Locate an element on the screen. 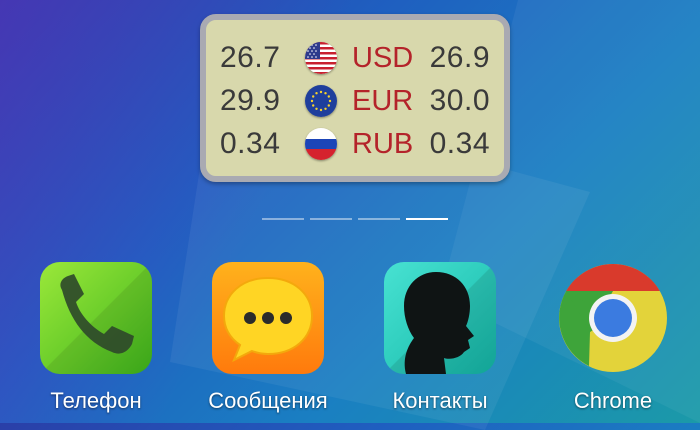  phone-icon is located at coordinates (96, 318).